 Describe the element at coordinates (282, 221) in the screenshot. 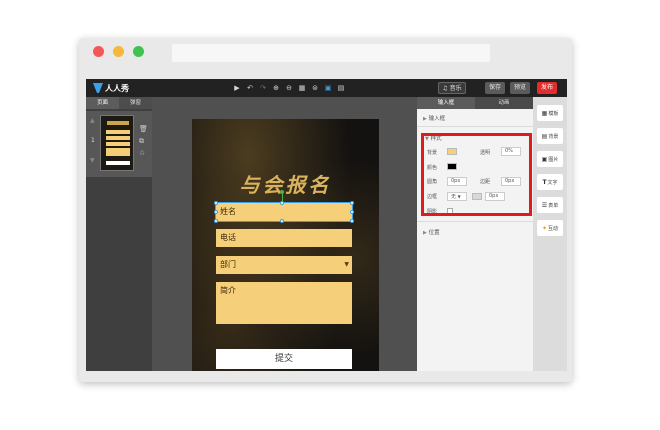

I see `resize-handle-b` at that location.